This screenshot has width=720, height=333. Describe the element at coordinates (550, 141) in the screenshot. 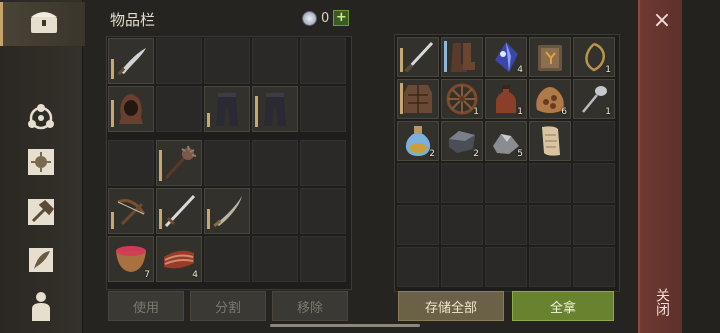

I see `storage-slot-paper` at that location.